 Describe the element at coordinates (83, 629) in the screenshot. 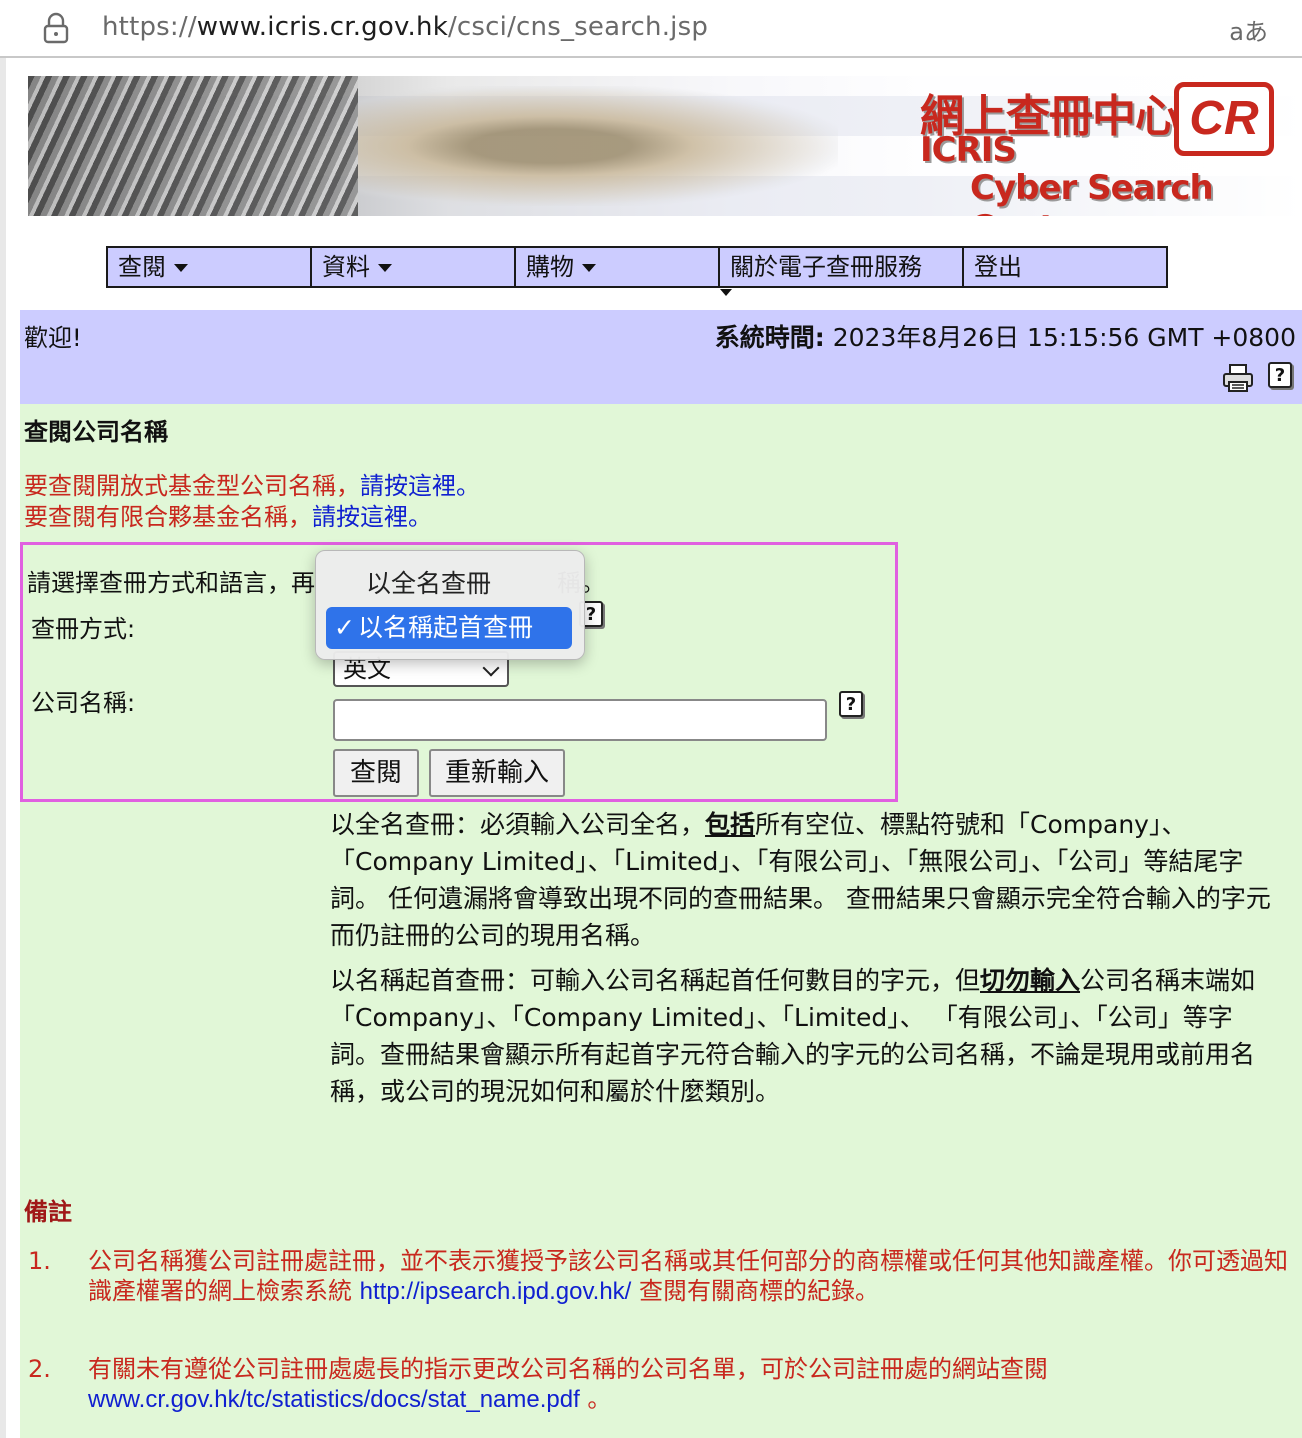

I see `method-label: 查冊方式:` at that location.